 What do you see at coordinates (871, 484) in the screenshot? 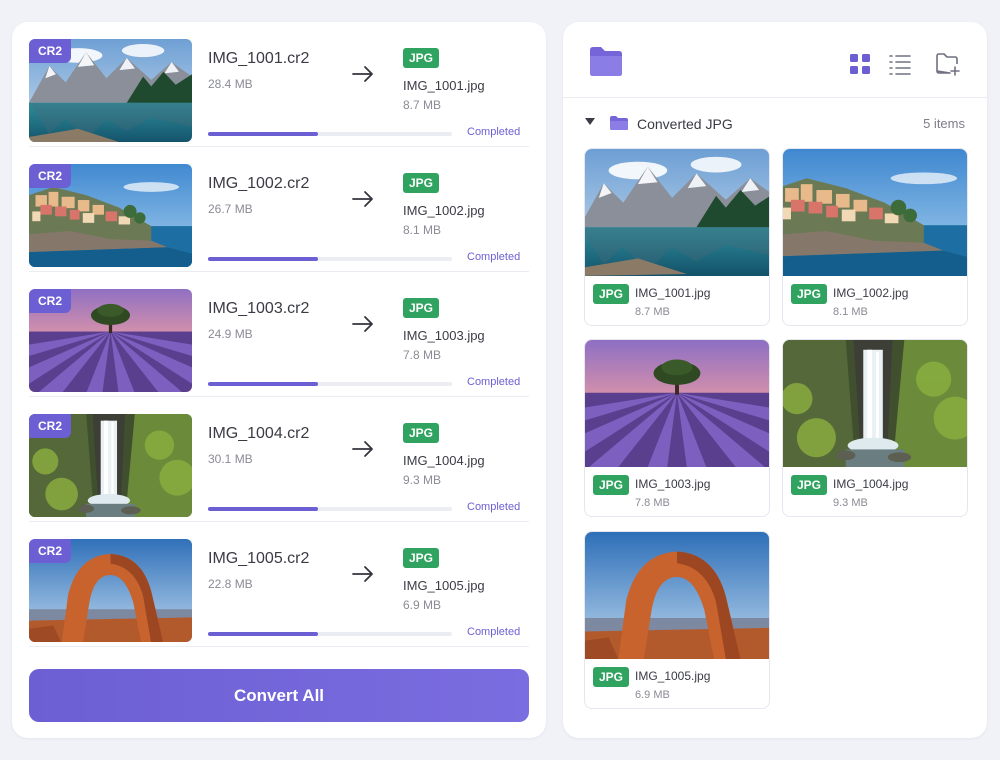
I see `file-name: IMG_1004.jpg` at bounding box center [871, 484].